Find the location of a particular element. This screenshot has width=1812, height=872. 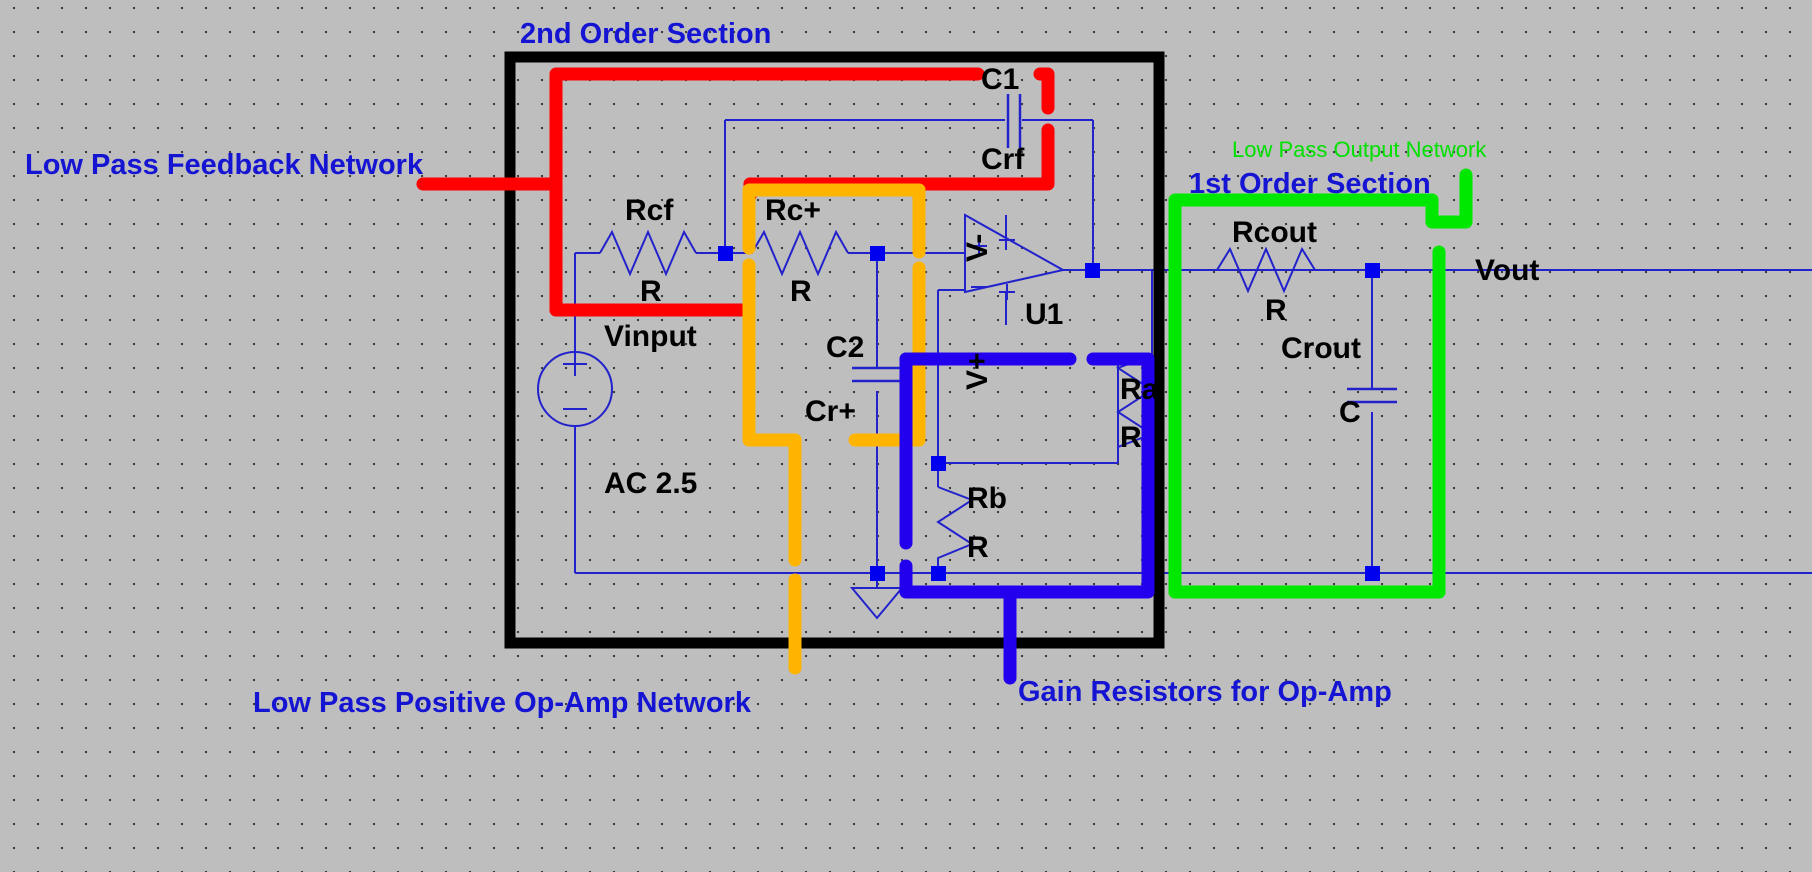

component-value-rcf: R is located at coordinates (651, 291).